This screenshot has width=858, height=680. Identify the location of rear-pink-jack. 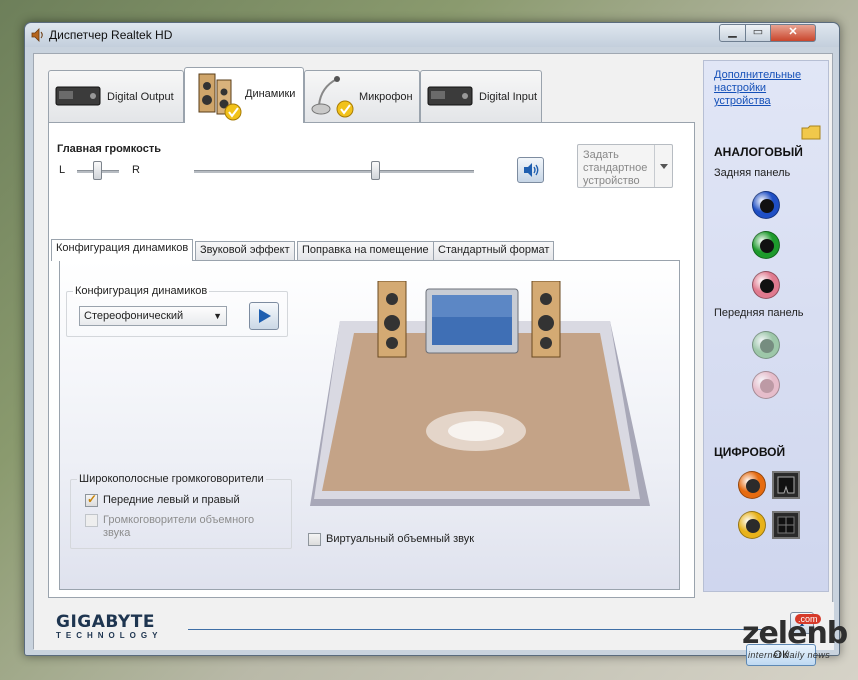
(766, 285).